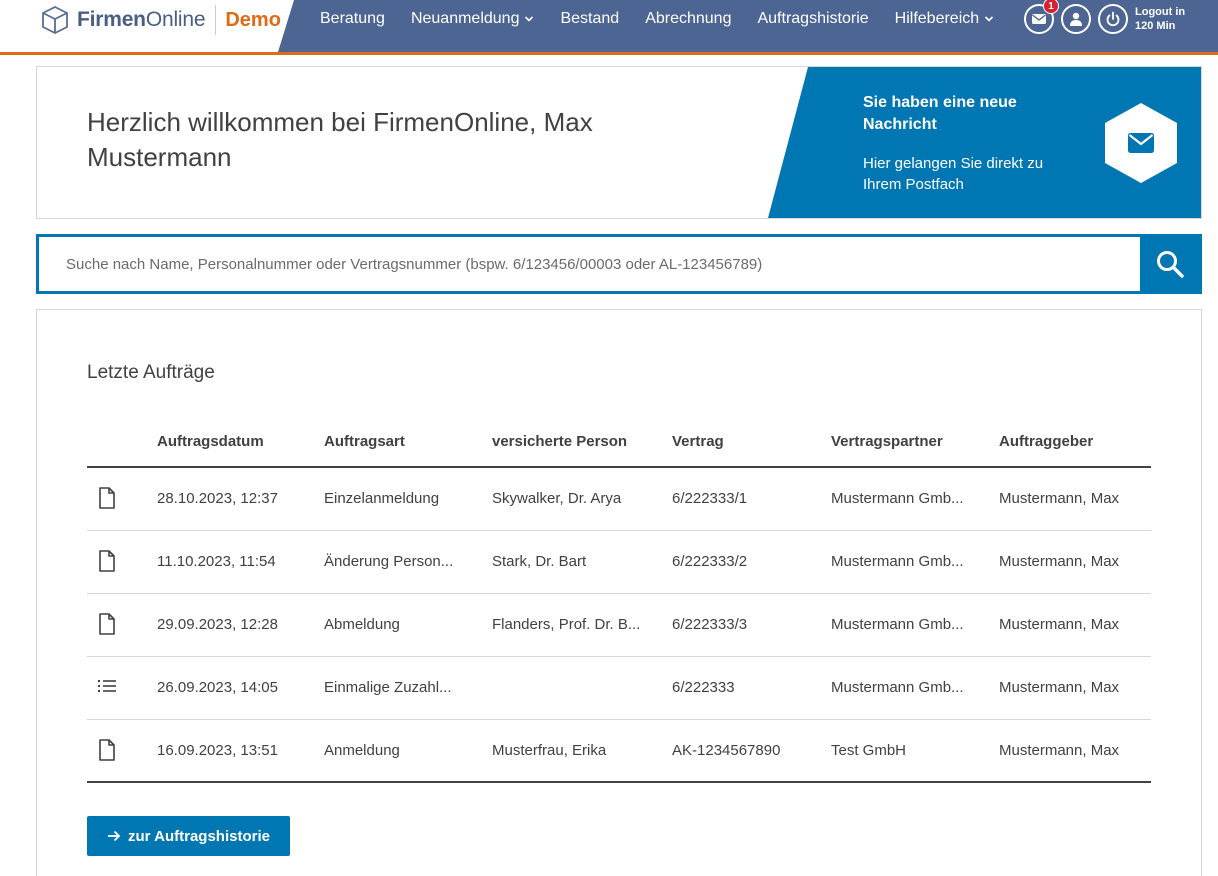 The image size is (1218, 876). I want to click on nav-item-label: Bestand, so click(590, 18).